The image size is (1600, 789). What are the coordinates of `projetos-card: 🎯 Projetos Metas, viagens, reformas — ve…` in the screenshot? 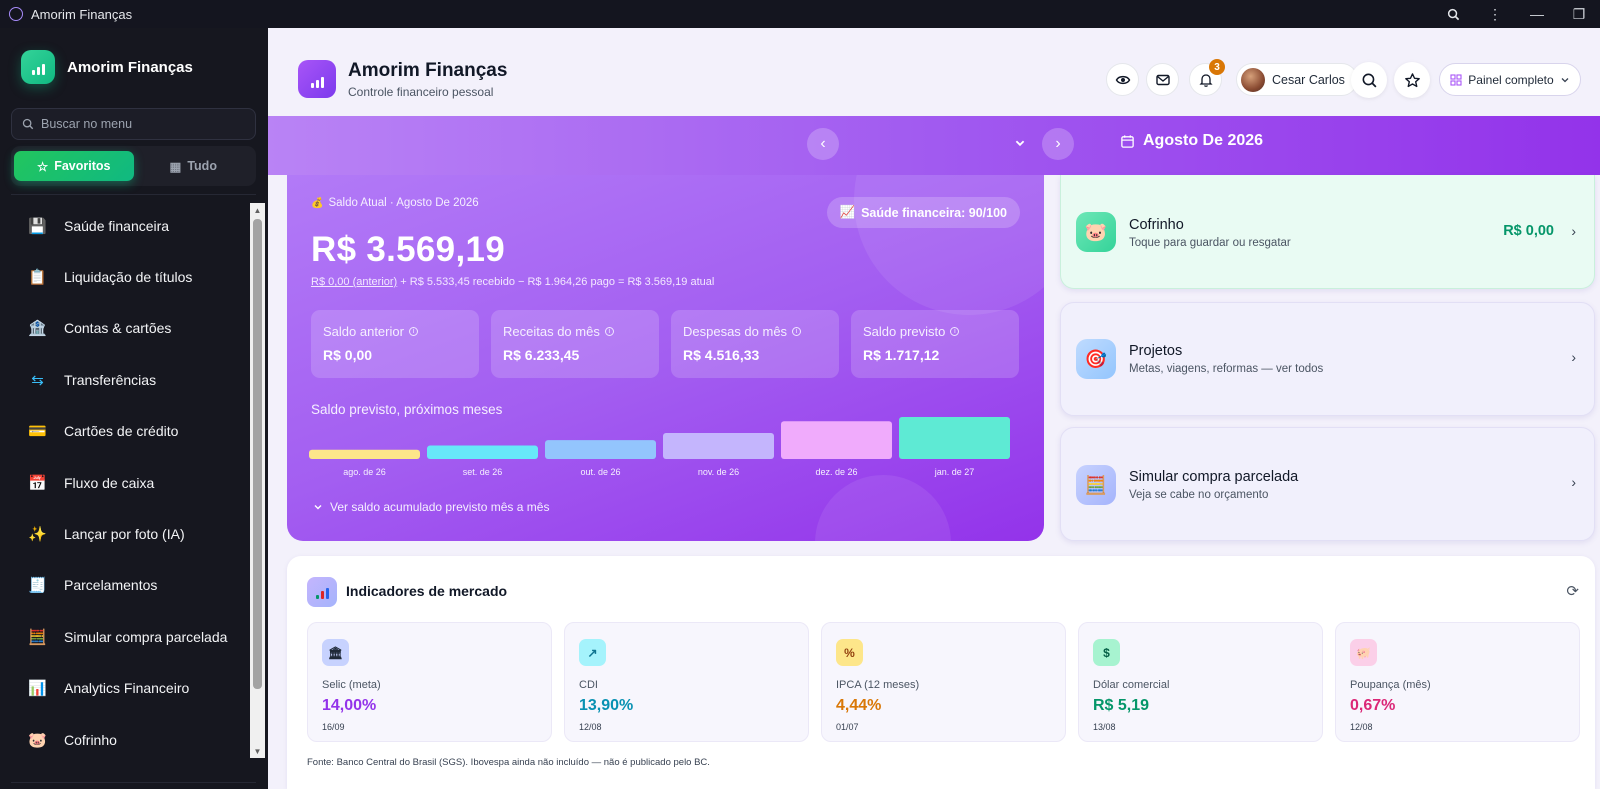 It's located at (1327, 359).